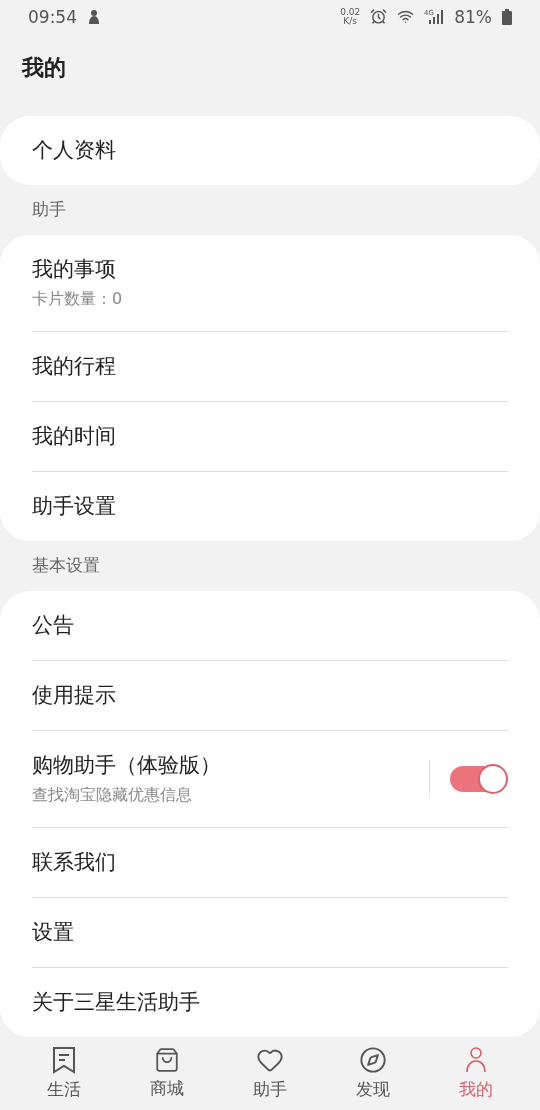 This screenshot has height=1110, width=540. What do you see at coordinates (270, 778) in the screenshot?
I see `settings-item: 购物助手（体验版） 查找淘宝隐藏优惠信息` at bounding box center [270, 778].